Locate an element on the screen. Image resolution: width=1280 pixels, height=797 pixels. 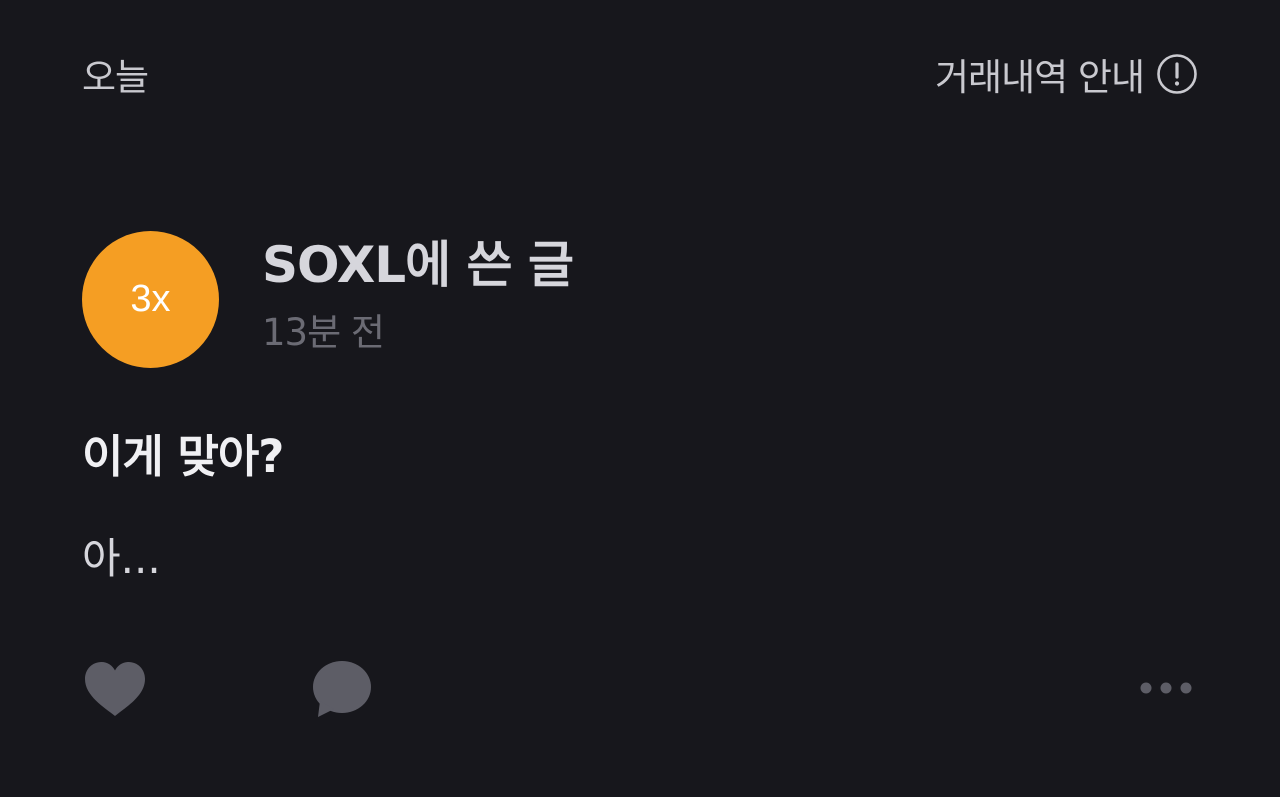
author-title: SOXL에 쓴 글 is located at coordinates (418, 265).